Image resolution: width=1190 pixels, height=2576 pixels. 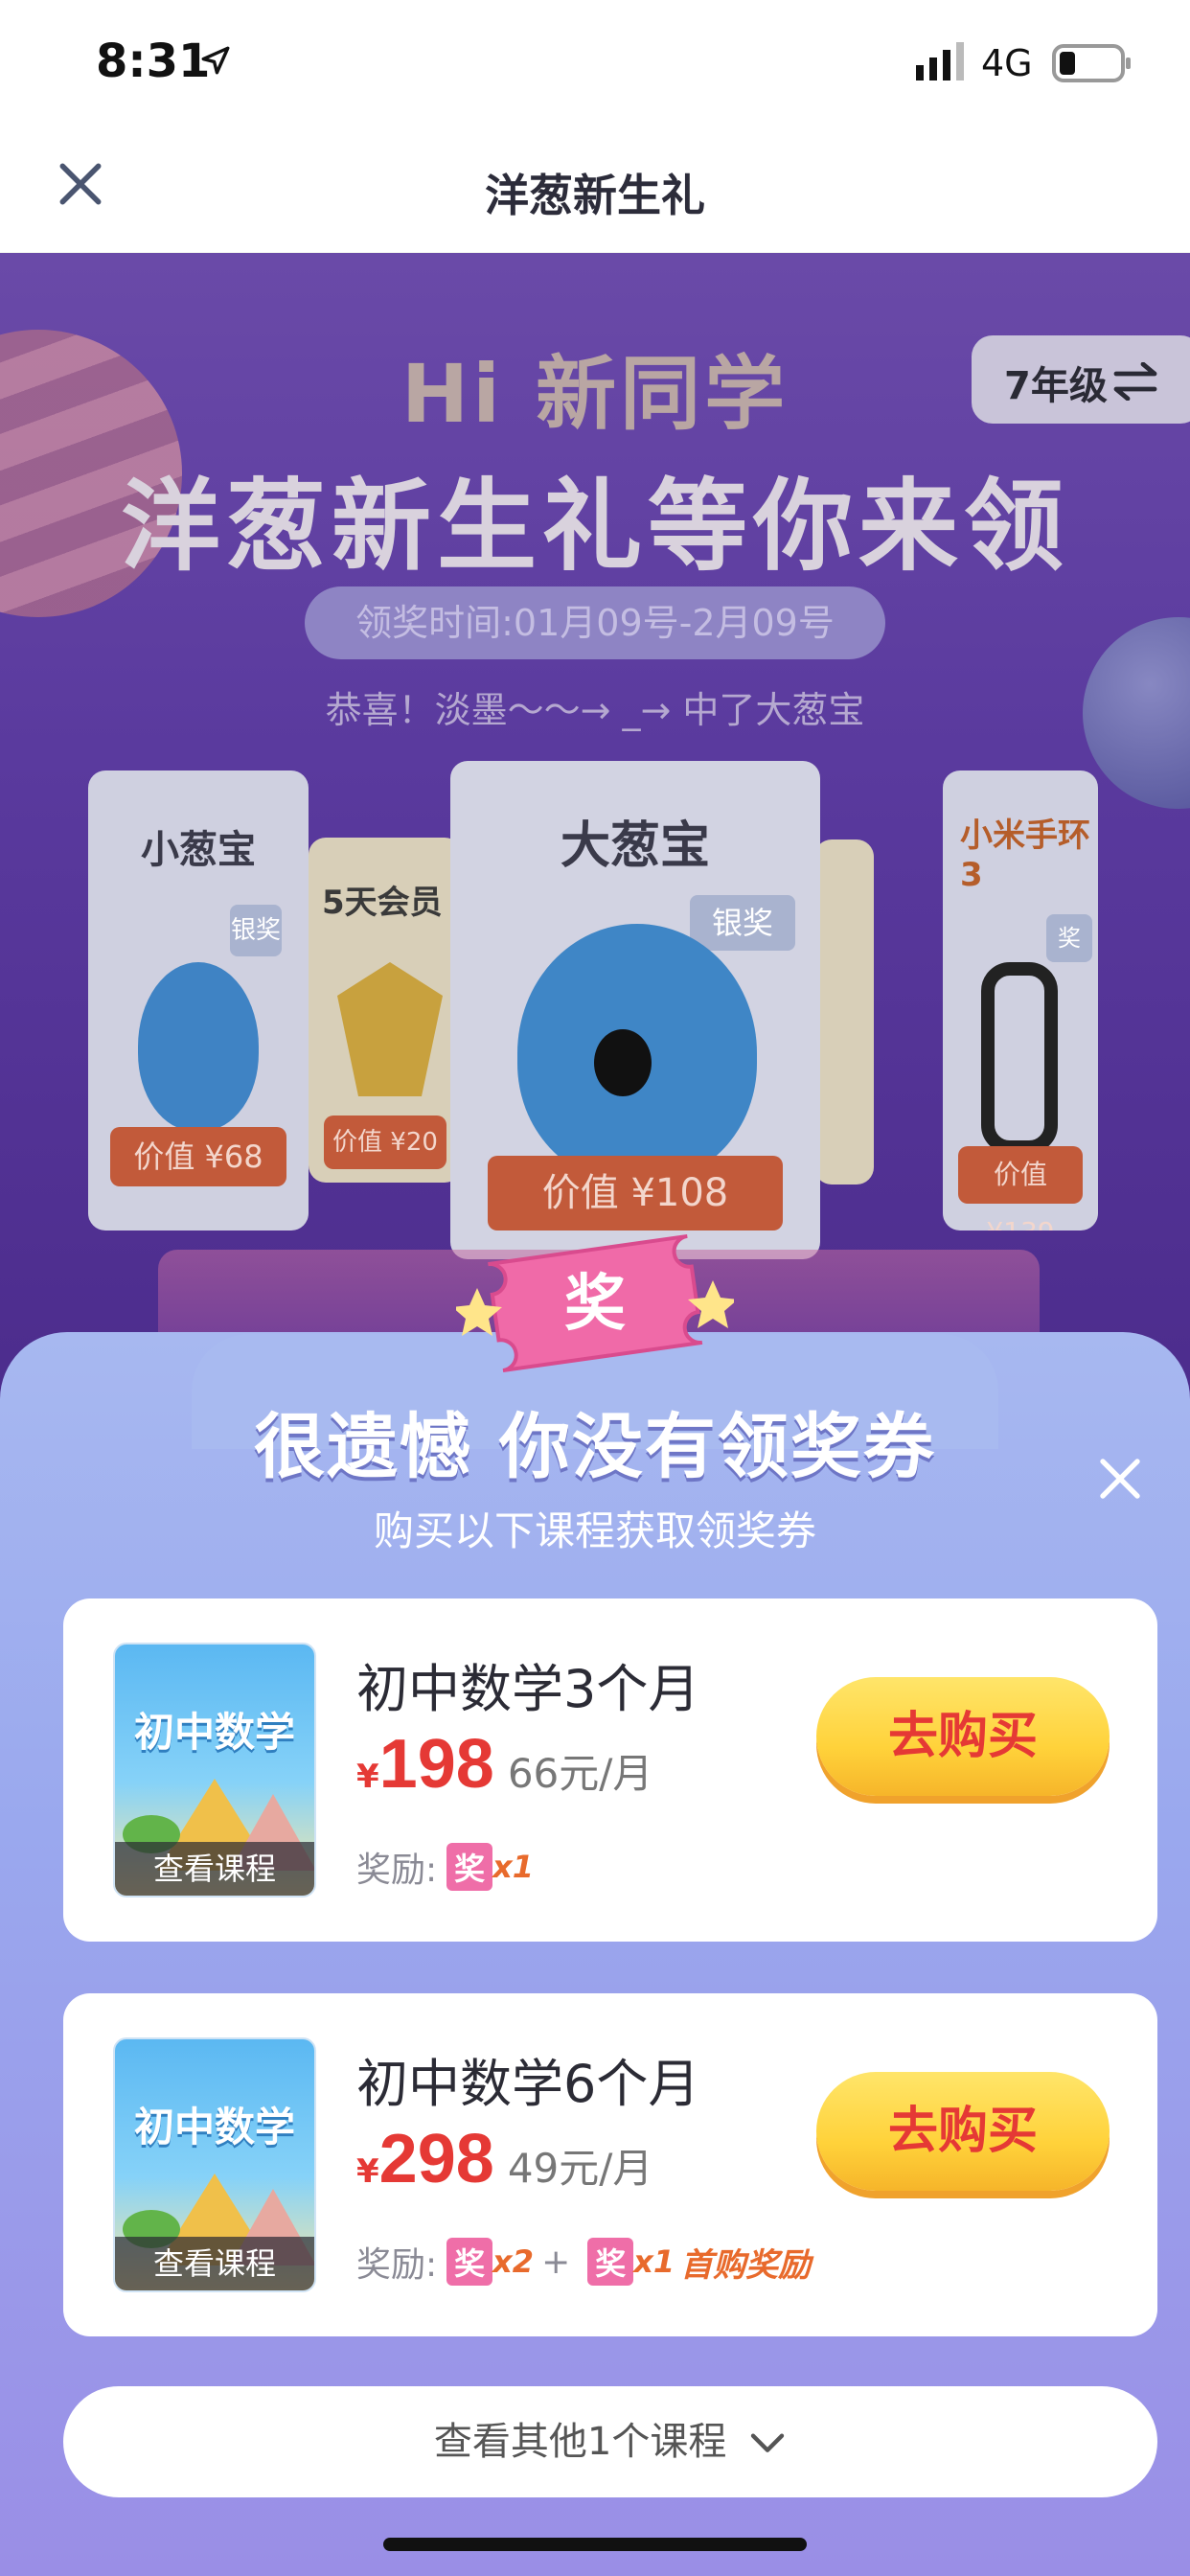 I want to click on course-price: ¥198 66元/月, so click(x=504, y=1764).